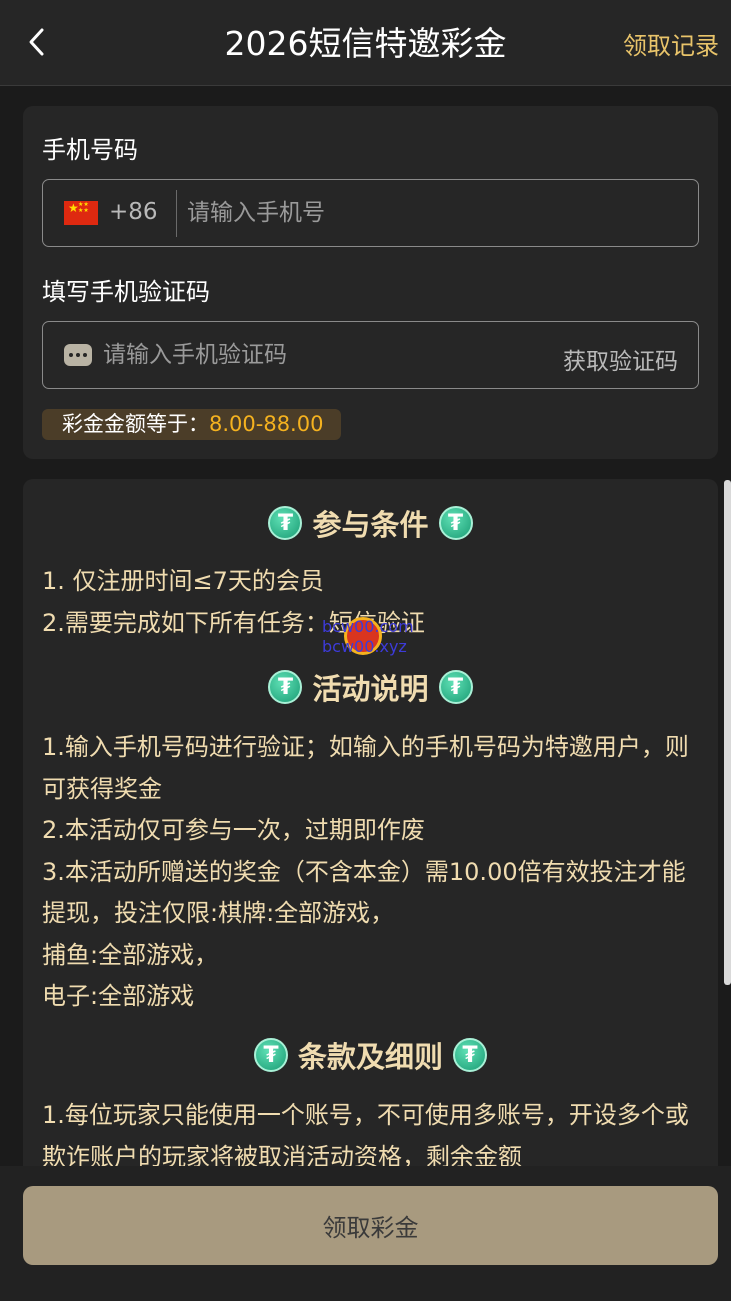 The image size is (731, 1301). Describe the element at coordinates (727, 732) in the screenshot. I see `scrollbar` at that location.